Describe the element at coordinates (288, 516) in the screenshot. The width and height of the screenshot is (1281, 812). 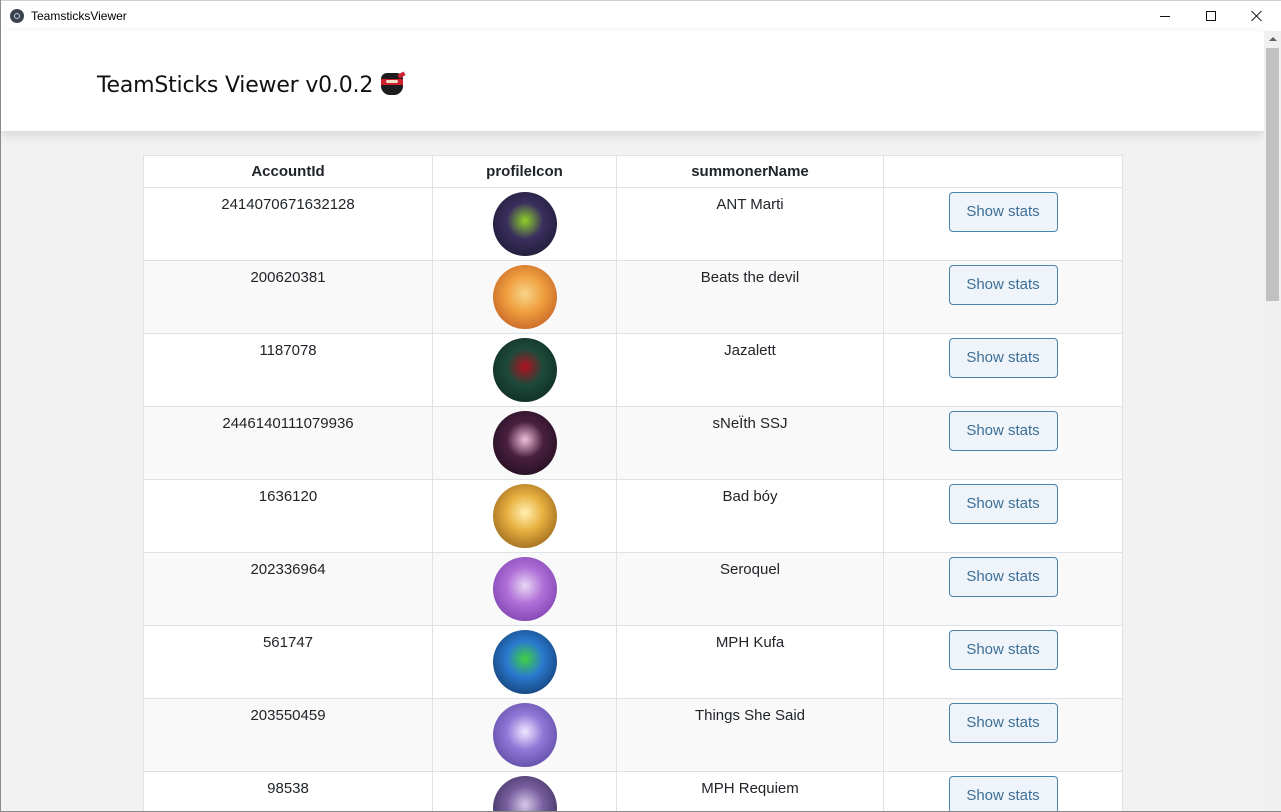
I see `account-id-cell: 1636120` at that location.